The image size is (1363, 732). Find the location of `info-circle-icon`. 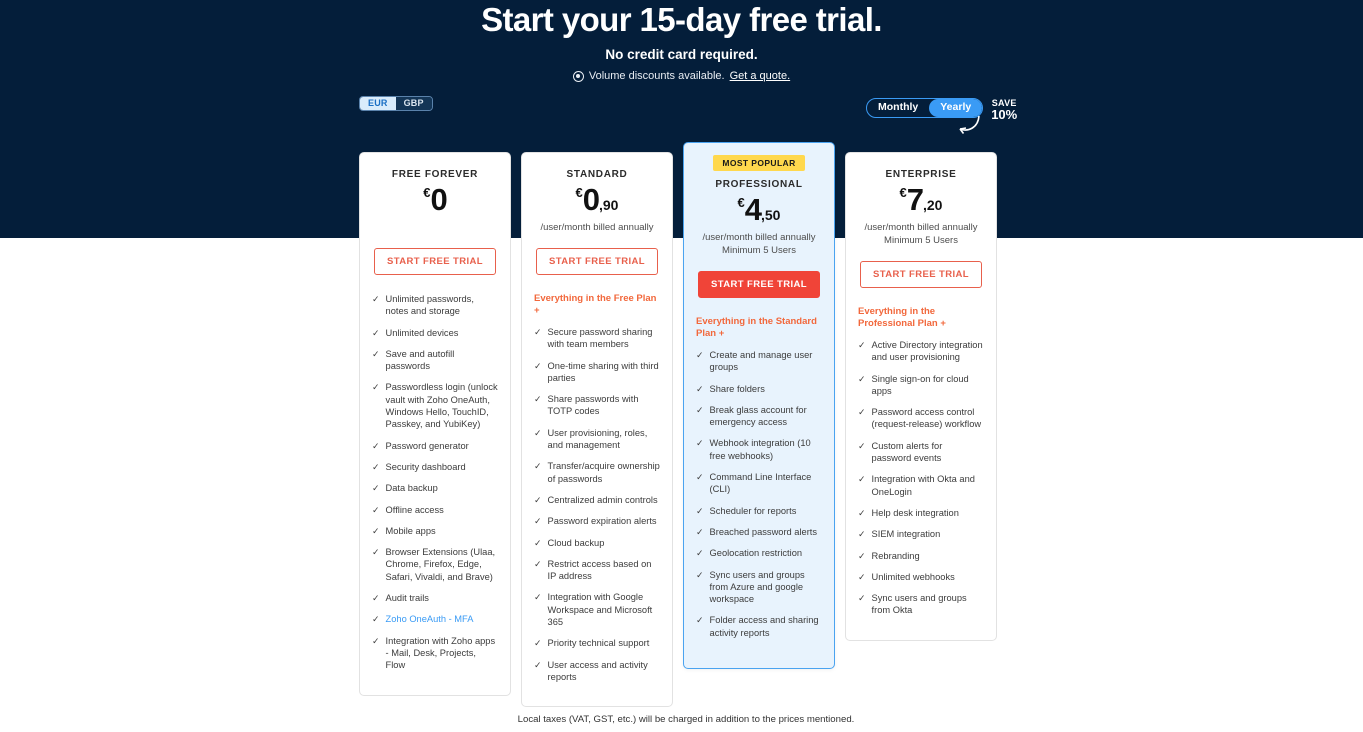

info-circle-icon is located at coordinates (578, 76).